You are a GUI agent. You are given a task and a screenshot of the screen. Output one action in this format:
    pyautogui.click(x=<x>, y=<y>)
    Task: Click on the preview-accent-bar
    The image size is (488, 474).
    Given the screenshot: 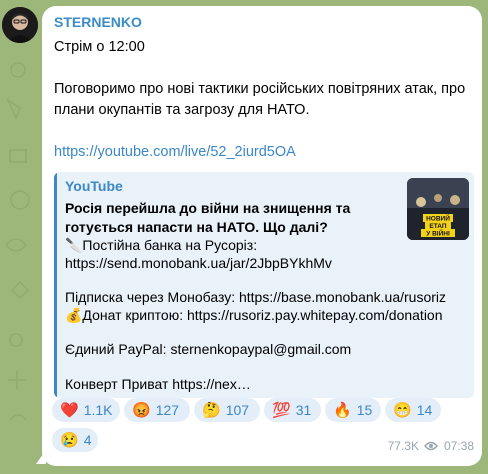 What is the action you would take?
    pyautogui.click(x=55, y=285)
    